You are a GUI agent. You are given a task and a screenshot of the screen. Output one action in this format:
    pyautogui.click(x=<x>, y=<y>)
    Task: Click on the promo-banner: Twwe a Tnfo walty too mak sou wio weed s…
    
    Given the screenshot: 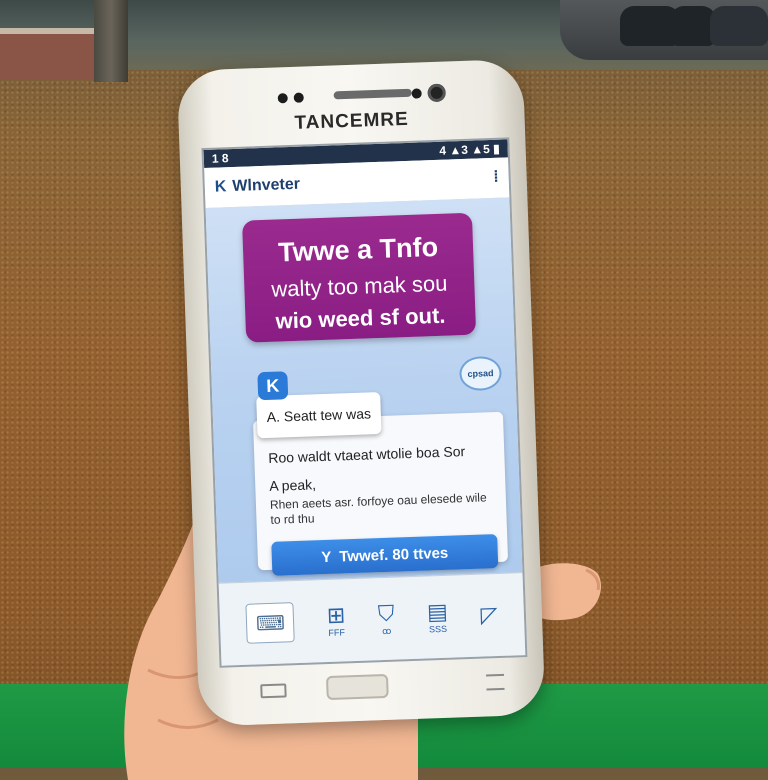 What is the action you would take?
    pyautogui.click(x=359, y=277)
    